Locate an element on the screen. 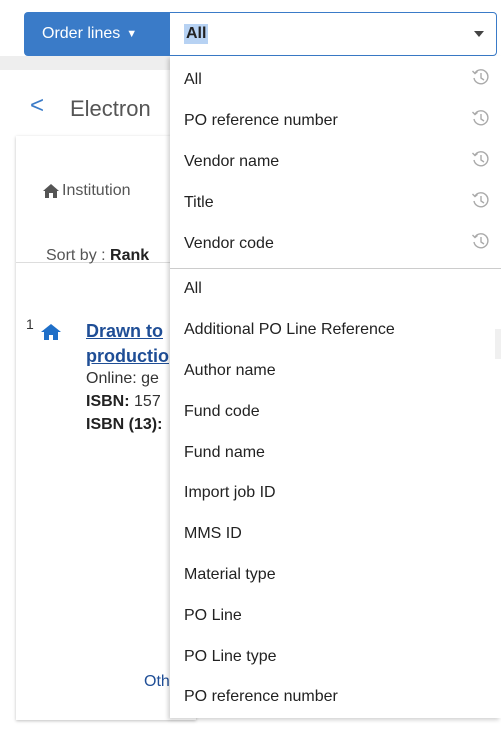 The width and height of the screenshot is (501, 731). sort-by-value: Rank is located at coordinates (130, 255).